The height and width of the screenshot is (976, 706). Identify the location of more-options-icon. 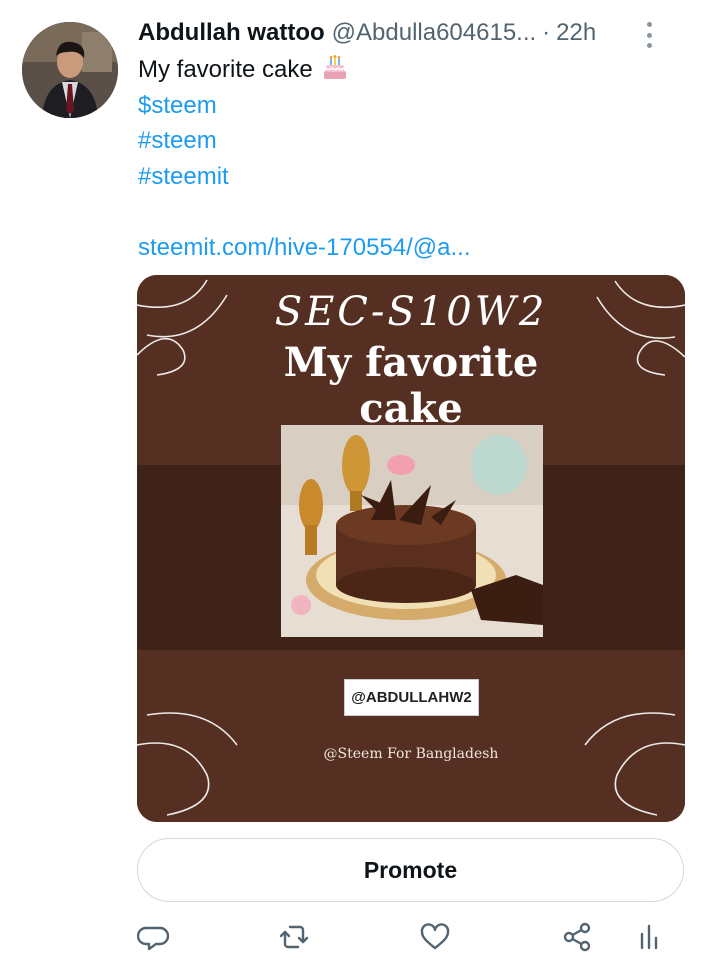
(649, 35).